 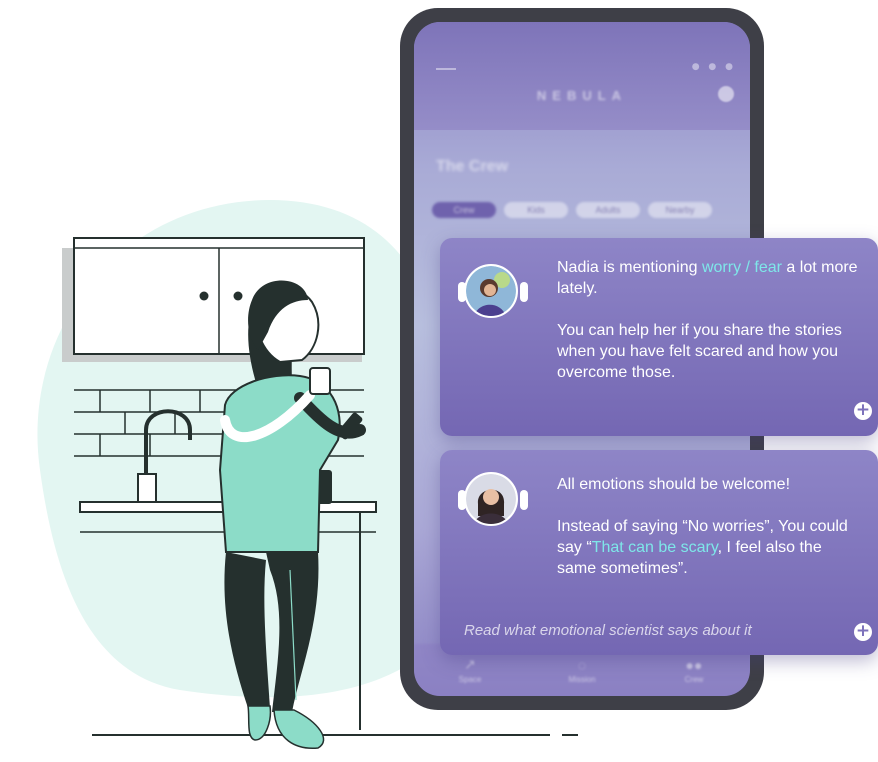 What do you see at coordinates (572, 210) in the screenshot?
I see `filter-chips: Crew Kids Adults Nearby` at bounding box center [572, 210].